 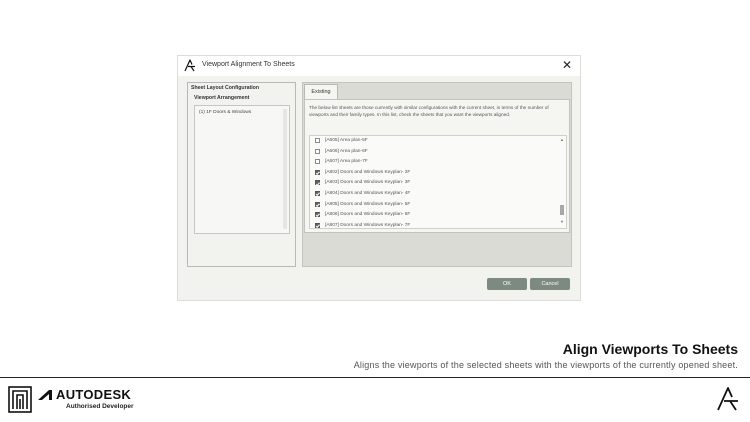 I want to click on ok-button: OK, so click(x=507, y=284).